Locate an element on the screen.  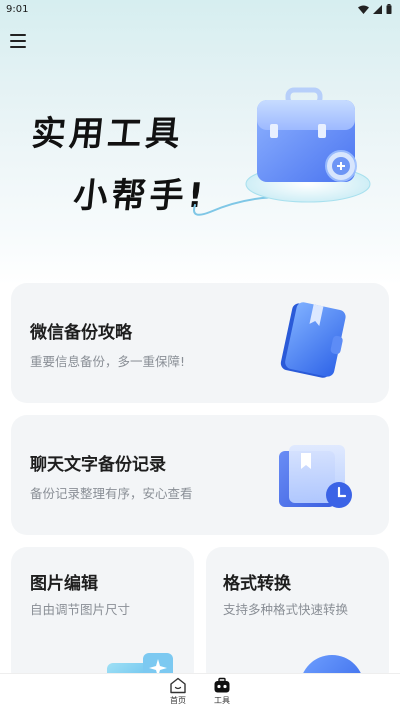
card-title: 格式转换 is located at coordinates (257, 584).